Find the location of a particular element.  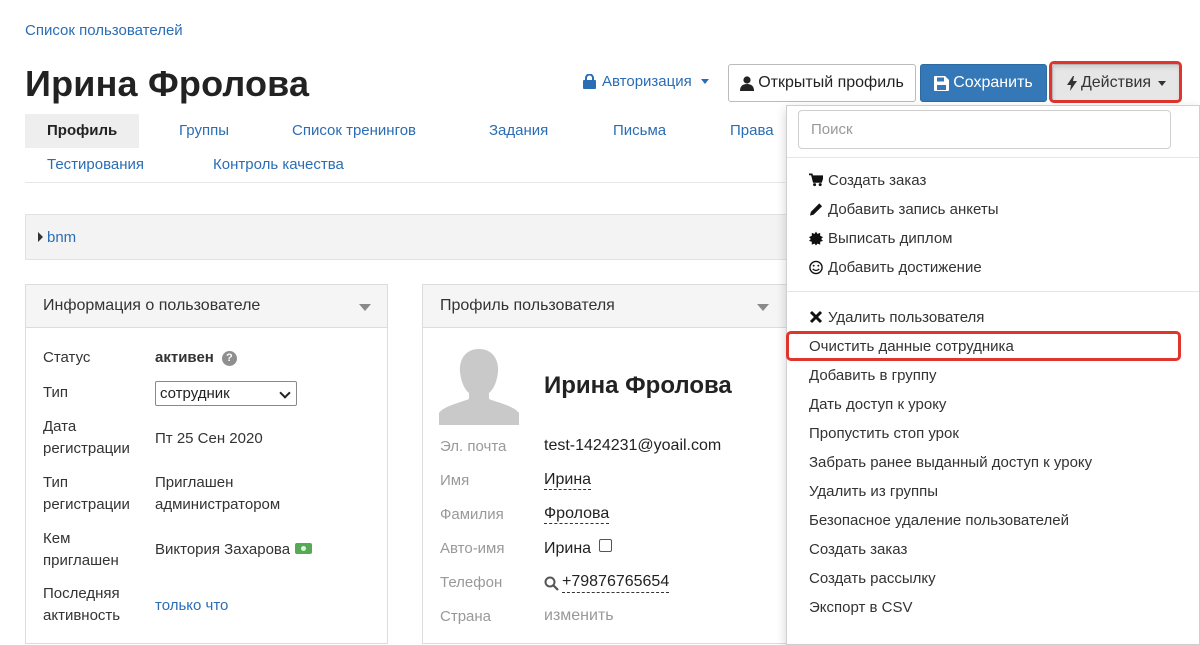

last-name-field: Фролова is located at coordinates (577, 514).